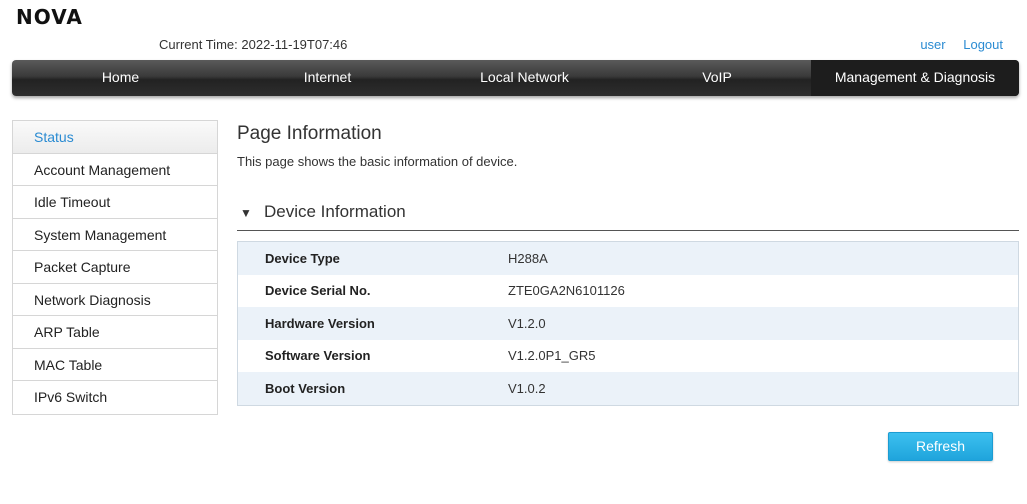 Image resolution: width=1027 pixels, height=504 pixels. I want to click on nova-logo: NOVA, so click(72, 17).